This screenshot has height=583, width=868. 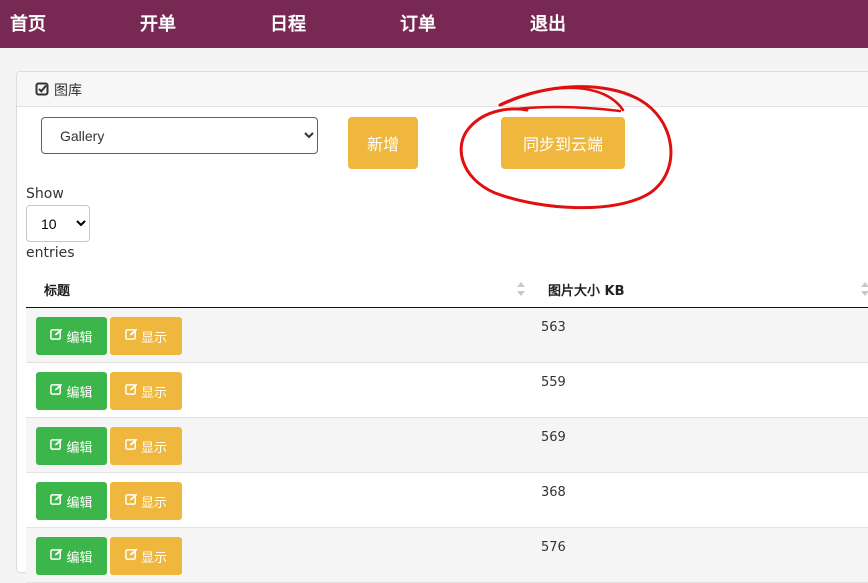 I want to click on image-size-cell: 559, so click(x=553, y=382).